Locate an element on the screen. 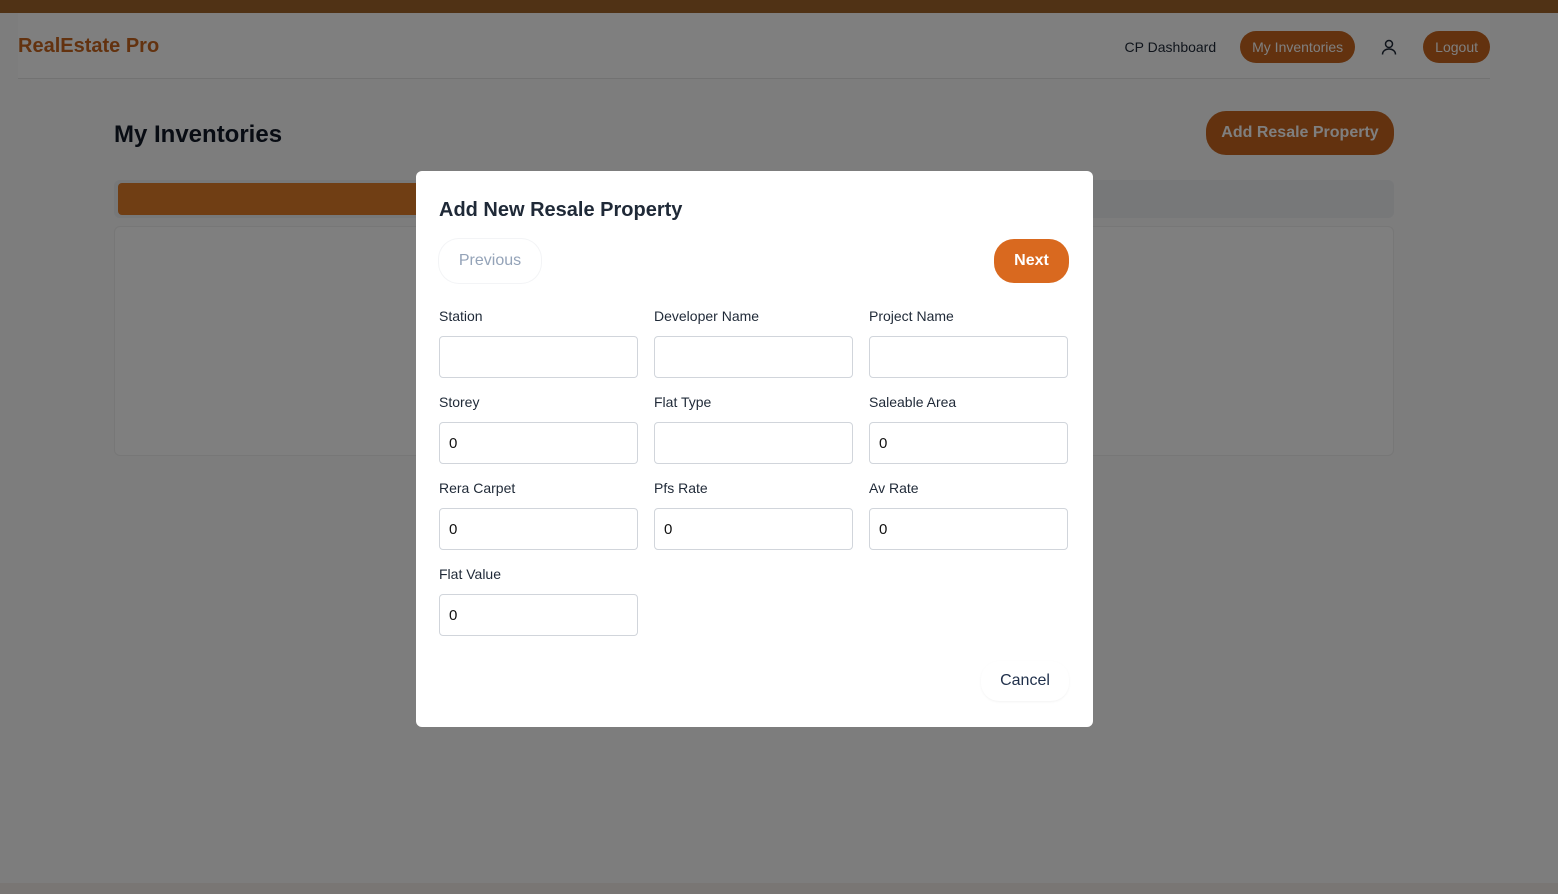 The image size is (1558, 894). project-name-field: Project Name is located at coordinates (968, 343).